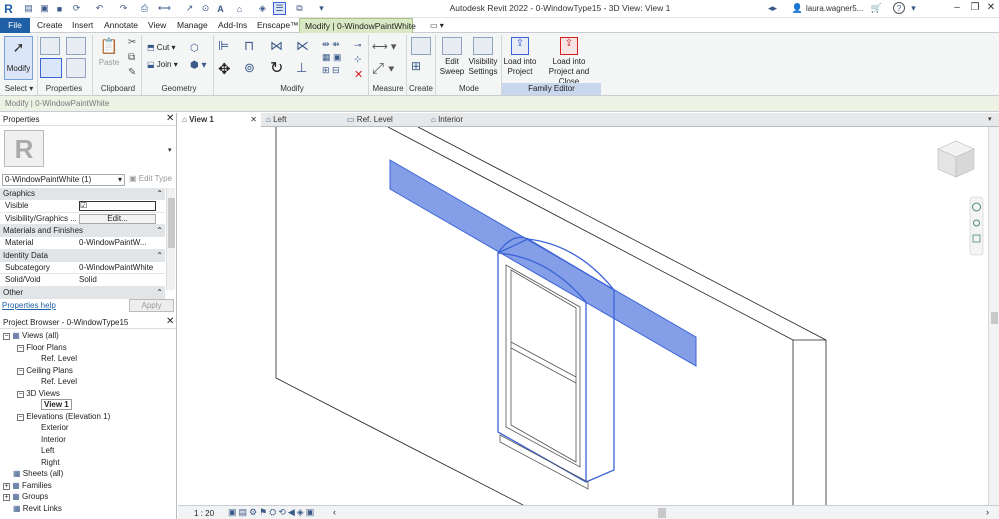 The width and height of the screenshot is (999, 519). Describe the element at coordinates (161, 47) in the screenshot. I see `cut-geometry-button: ⬒ Cut ▾` at that location.